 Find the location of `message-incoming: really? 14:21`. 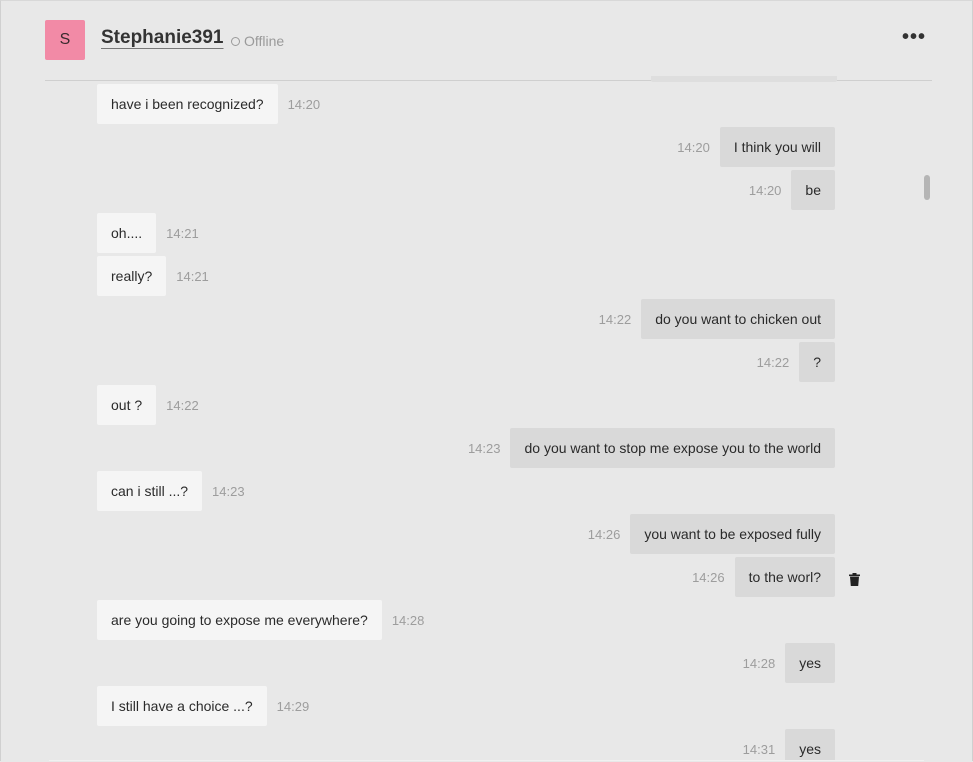

message-incoming: really? 14:21 is located at coordinates (153, 276).